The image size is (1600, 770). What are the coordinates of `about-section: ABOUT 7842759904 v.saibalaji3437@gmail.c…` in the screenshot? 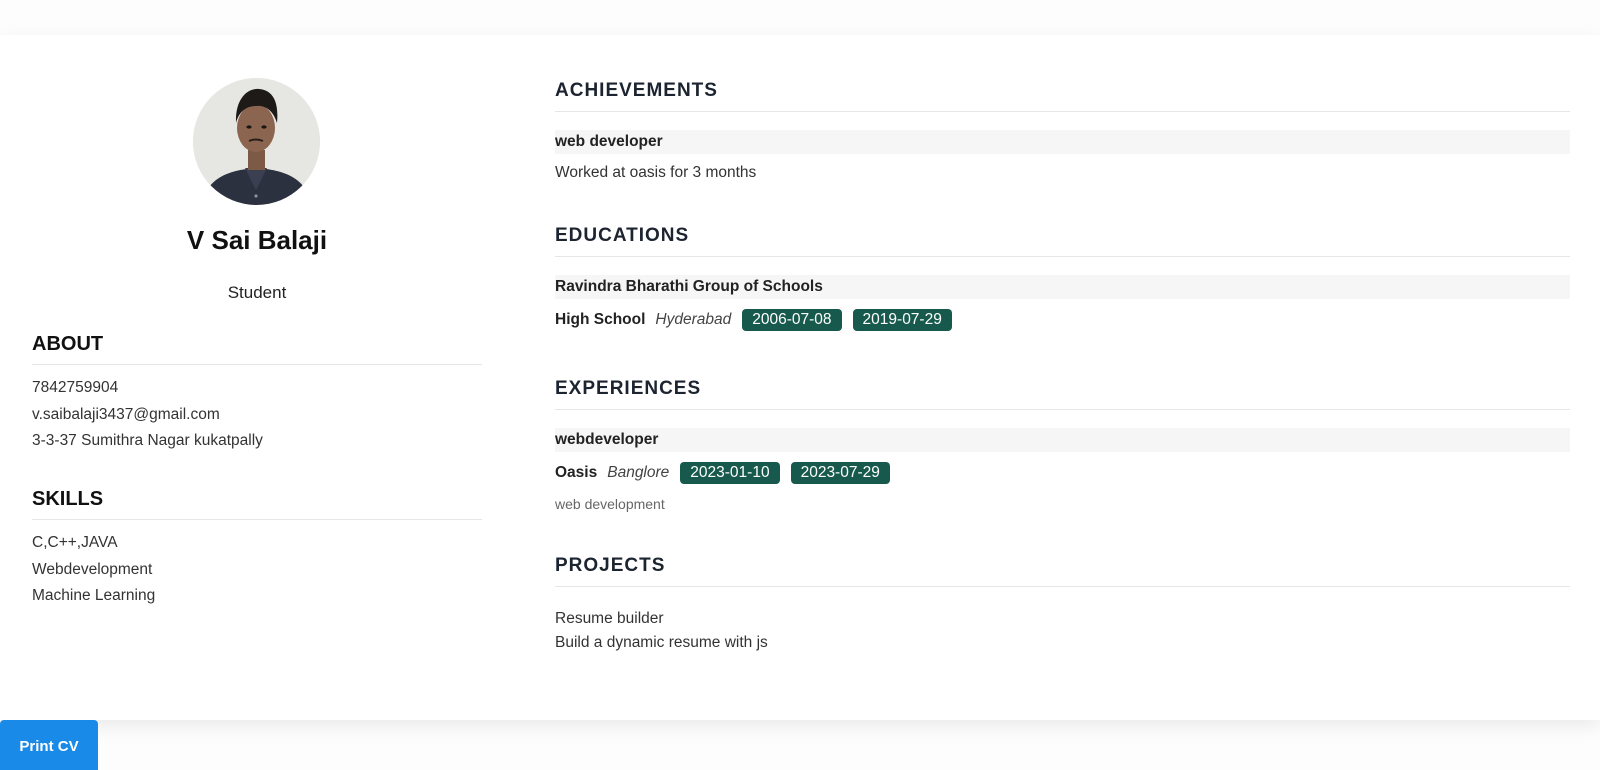 It's located at (257, 394).